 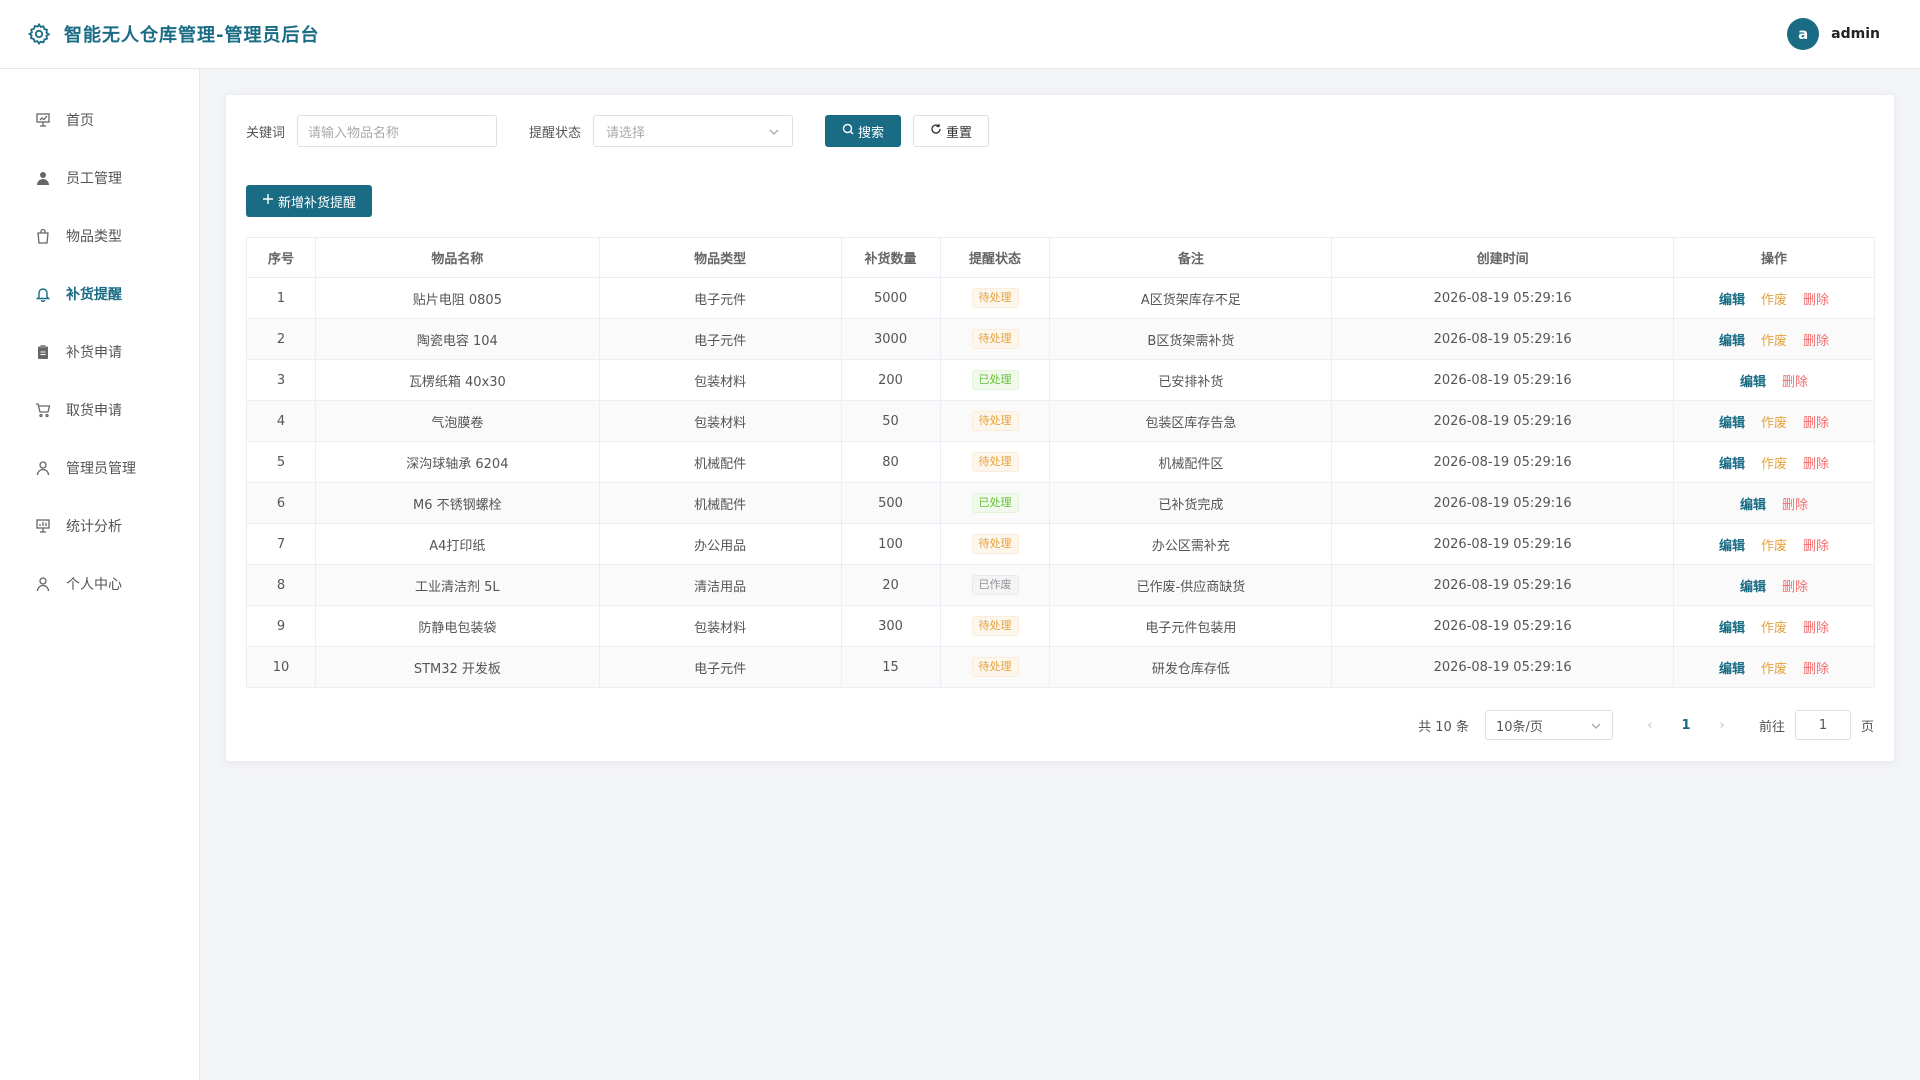 I want to click on sidebar-item-7: 统计分析, so click(x=99, y=526).